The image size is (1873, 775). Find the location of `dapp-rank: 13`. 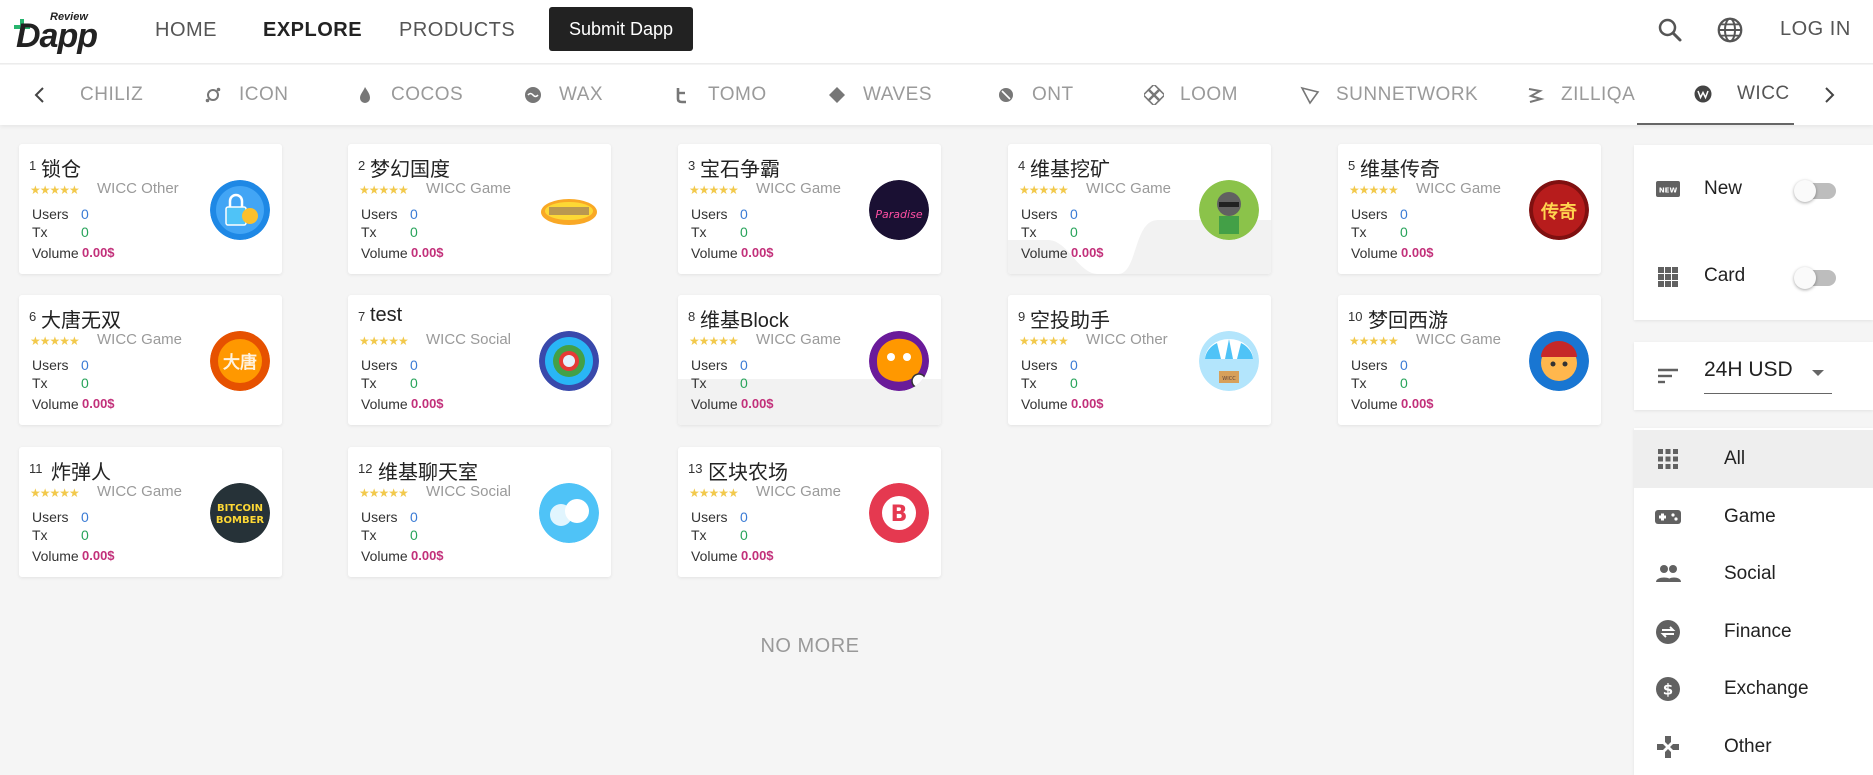

dapp-rank: 13 is located at coordinates (695, 468).